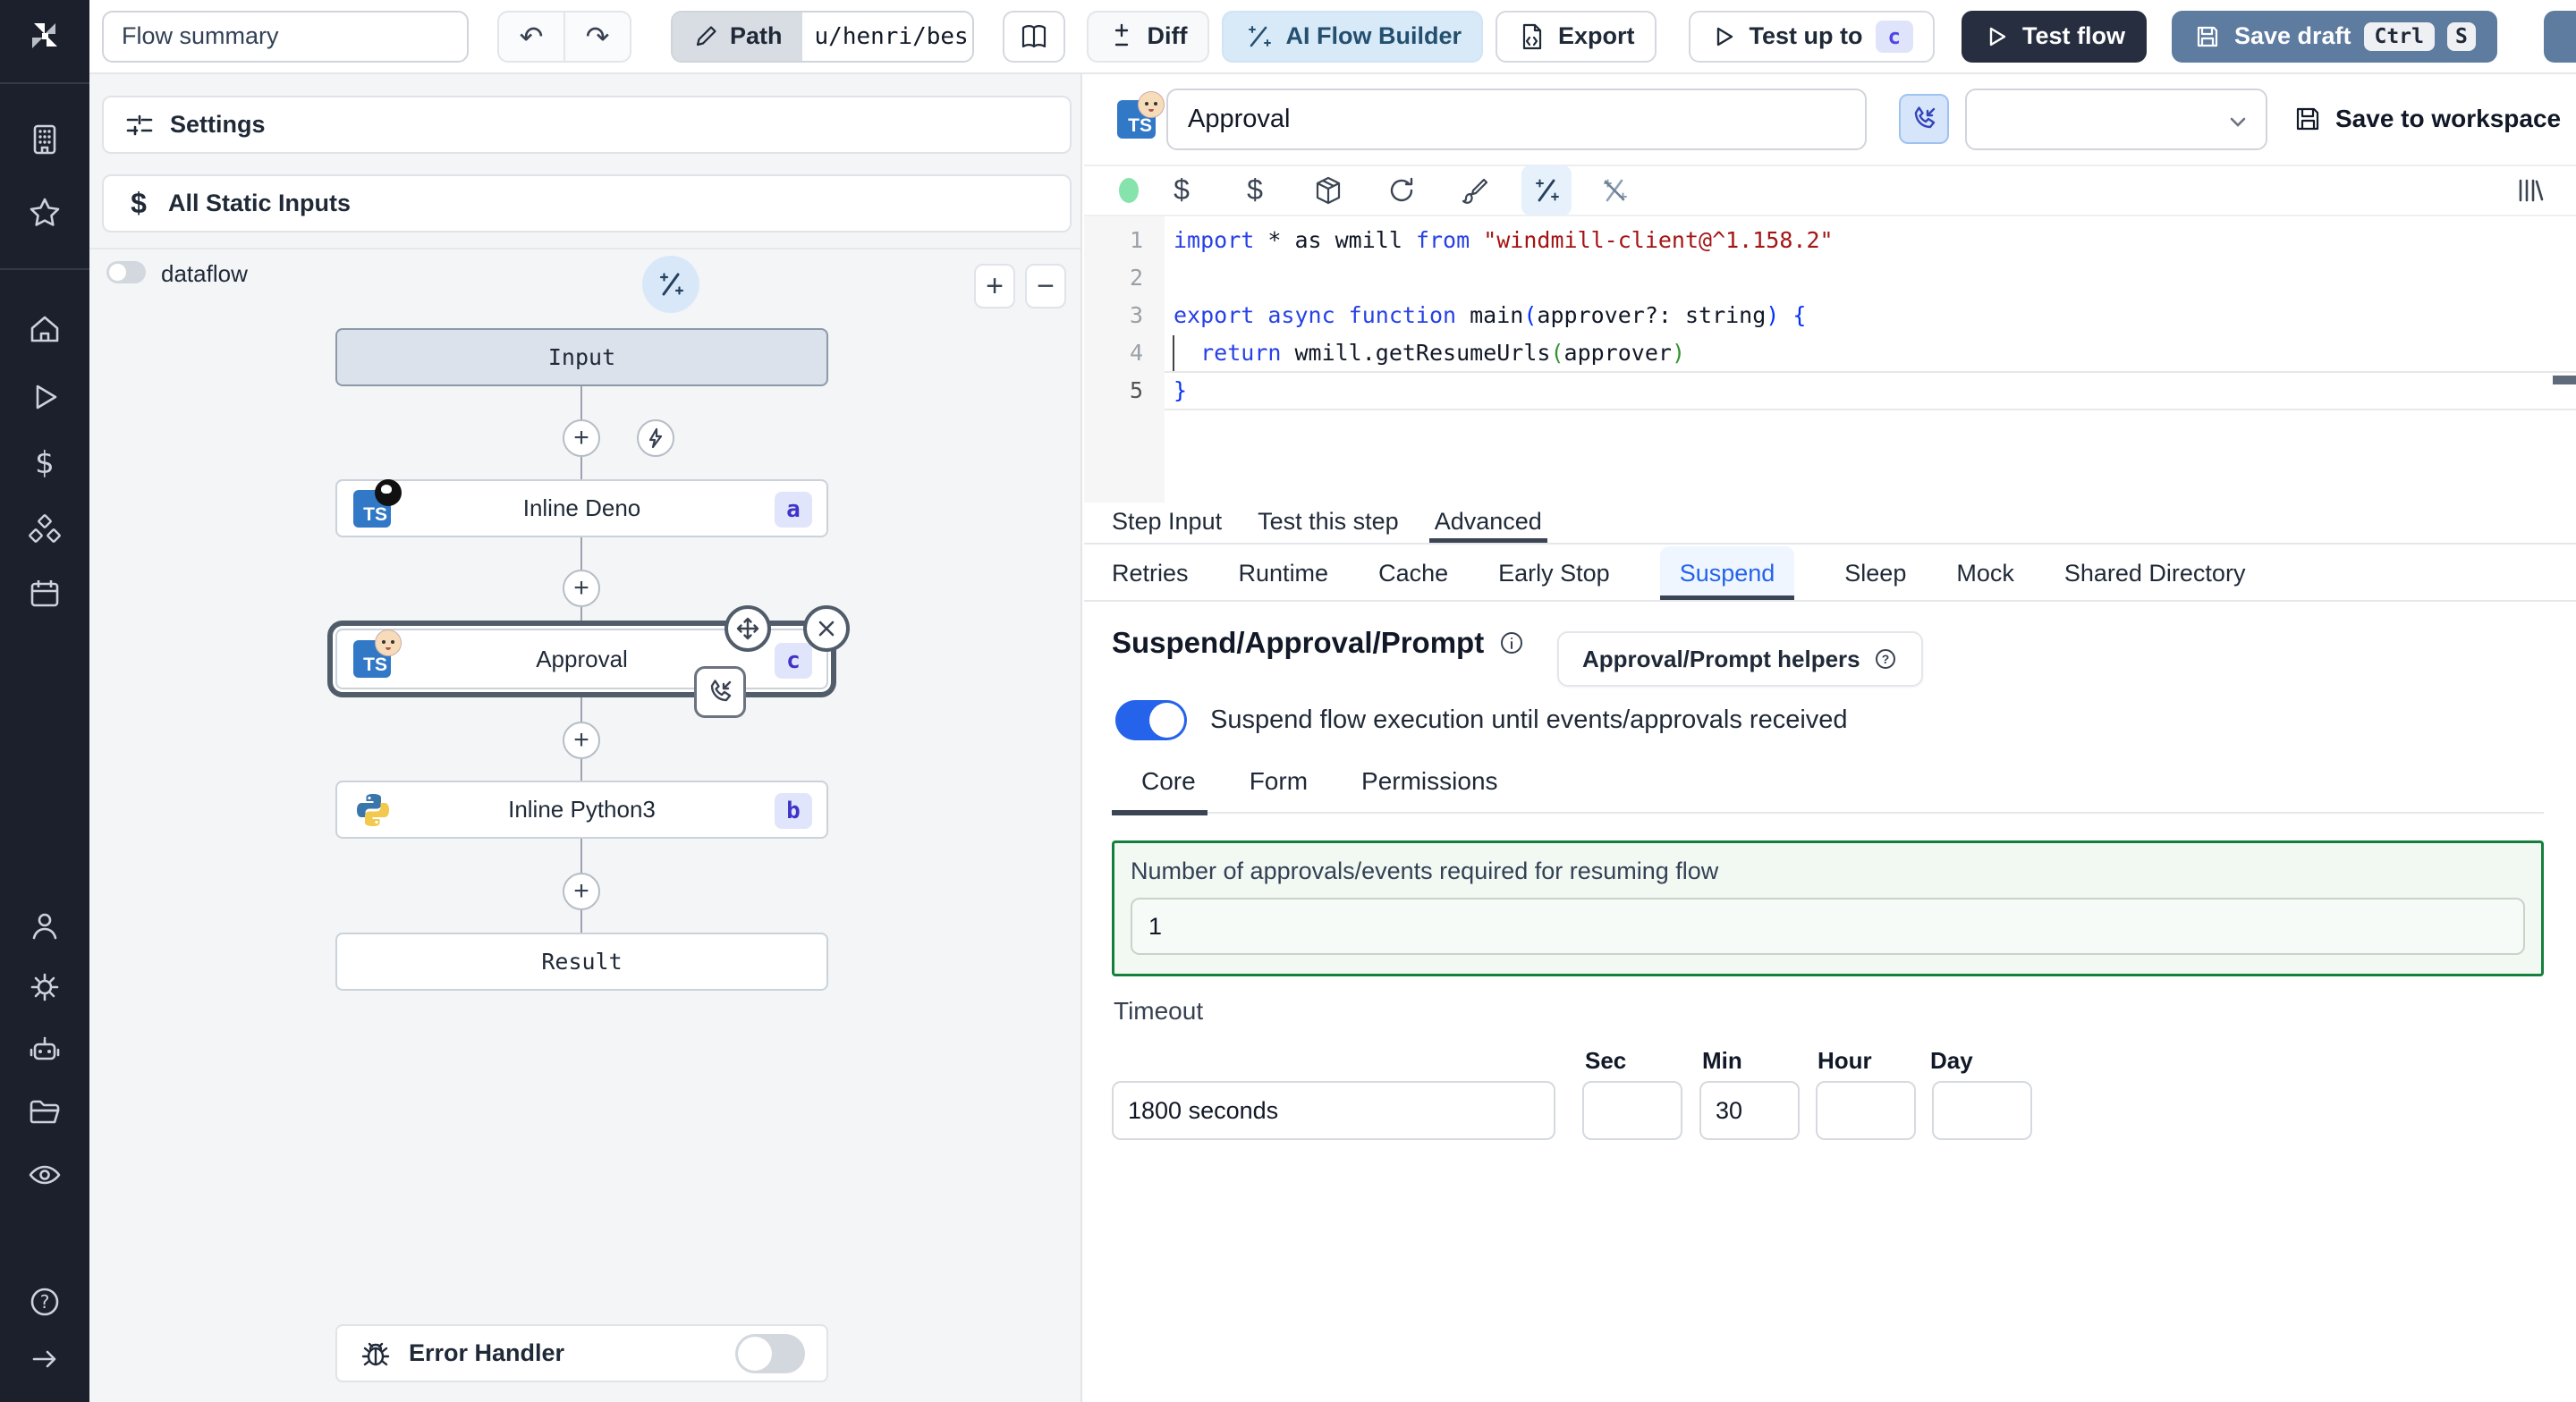 This screenshot has width=2576, height=1402. Describe the element at coordinates (655, 438) in the screenshot. I see `trigger-button` at that location.